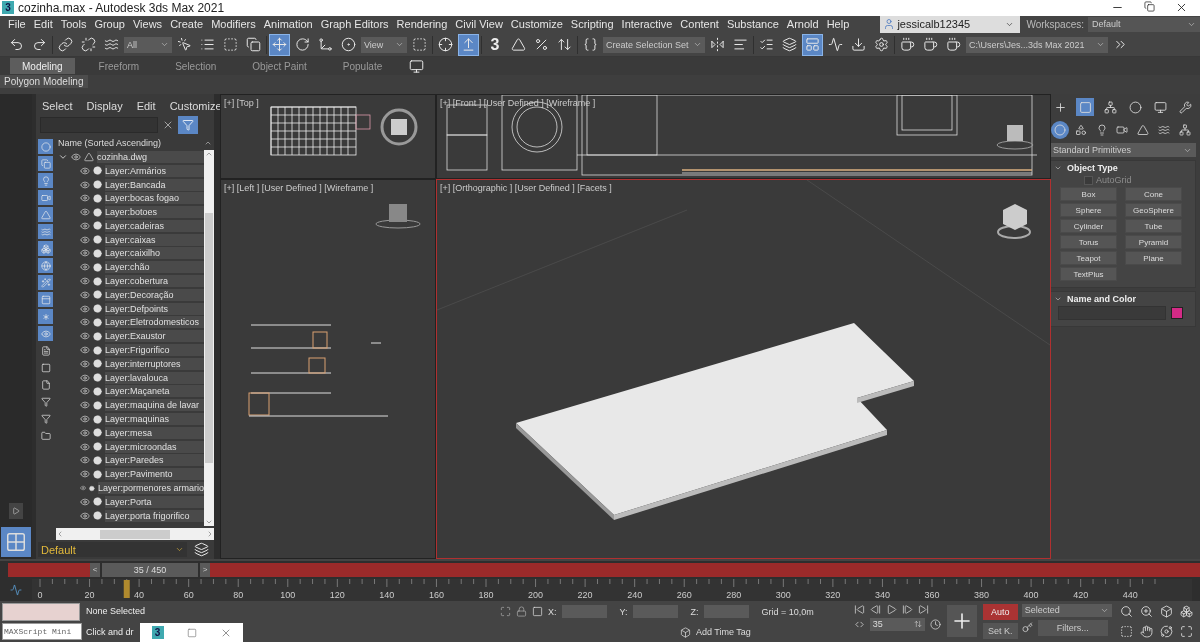 The height and width of the screenshot is (642, 1200). Describe the element at coordinates (1088, 226) in the screenshot. I see `primitive-button: Cylinder` at that location.